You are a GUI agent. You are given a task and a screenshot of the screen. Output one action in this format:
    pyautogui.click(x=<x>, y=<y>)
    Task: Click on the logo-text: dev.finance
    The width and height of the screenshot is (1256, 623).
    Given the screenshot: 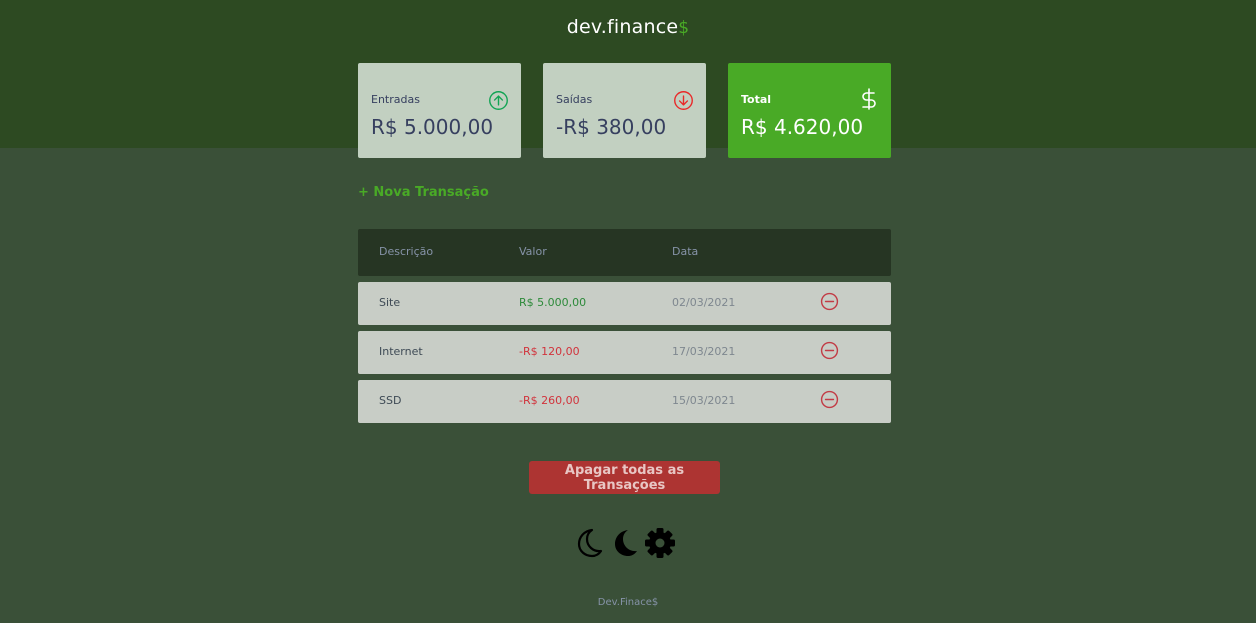 What is the action you would take?
    pyautogui.click(x=622, y=27)
    